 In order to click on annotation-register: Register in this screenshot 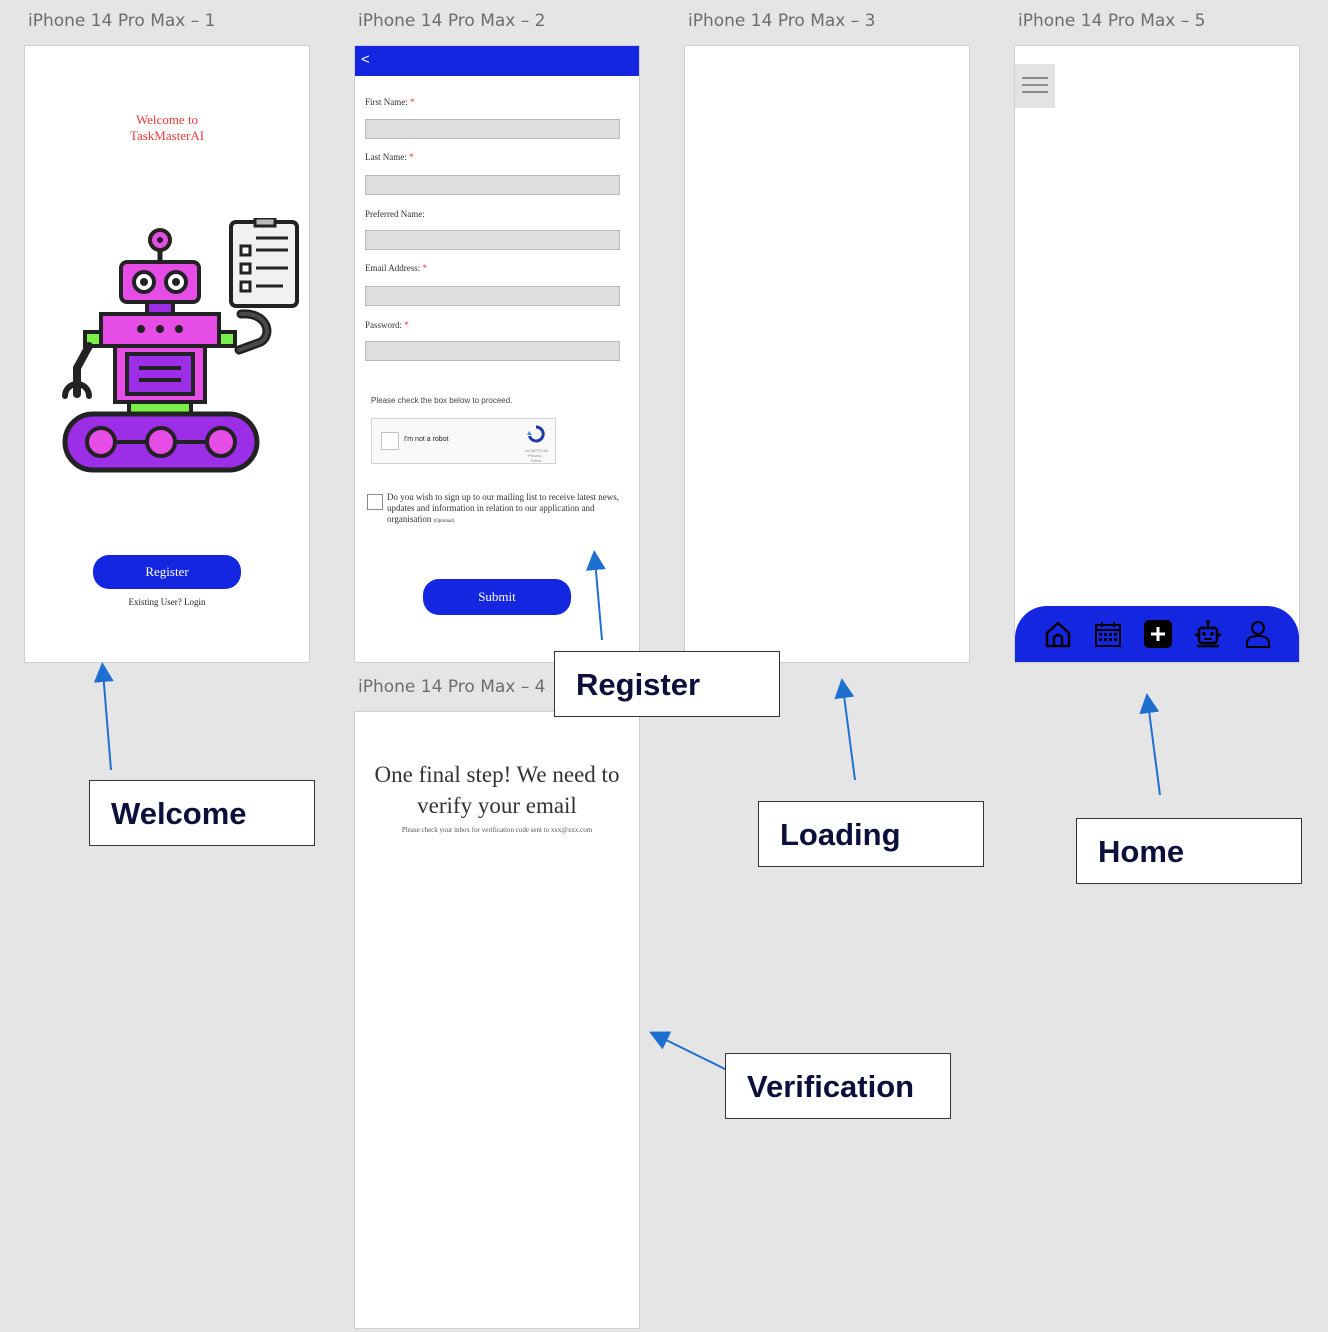, I will do `click(667, 684)`.